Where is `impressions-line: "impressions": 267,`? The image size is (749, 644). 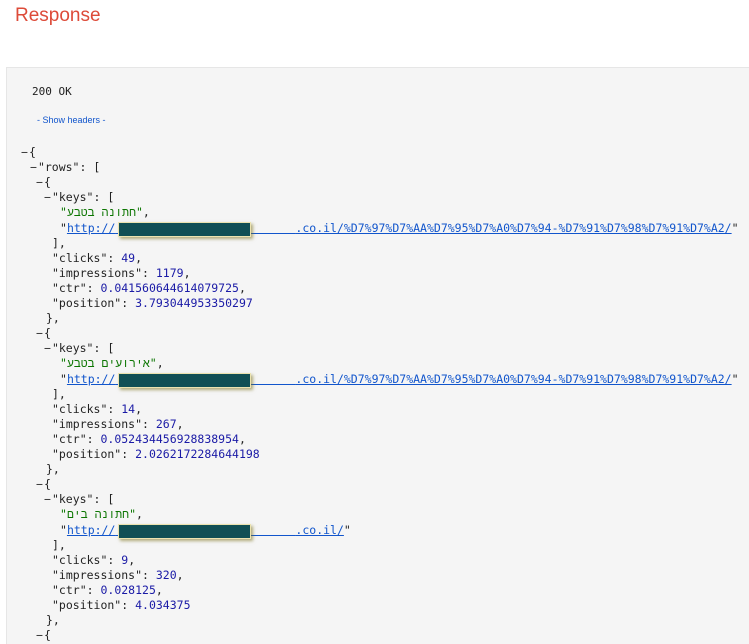 impressions-line: "impressions": 267, is located at coordinates (118, 423).